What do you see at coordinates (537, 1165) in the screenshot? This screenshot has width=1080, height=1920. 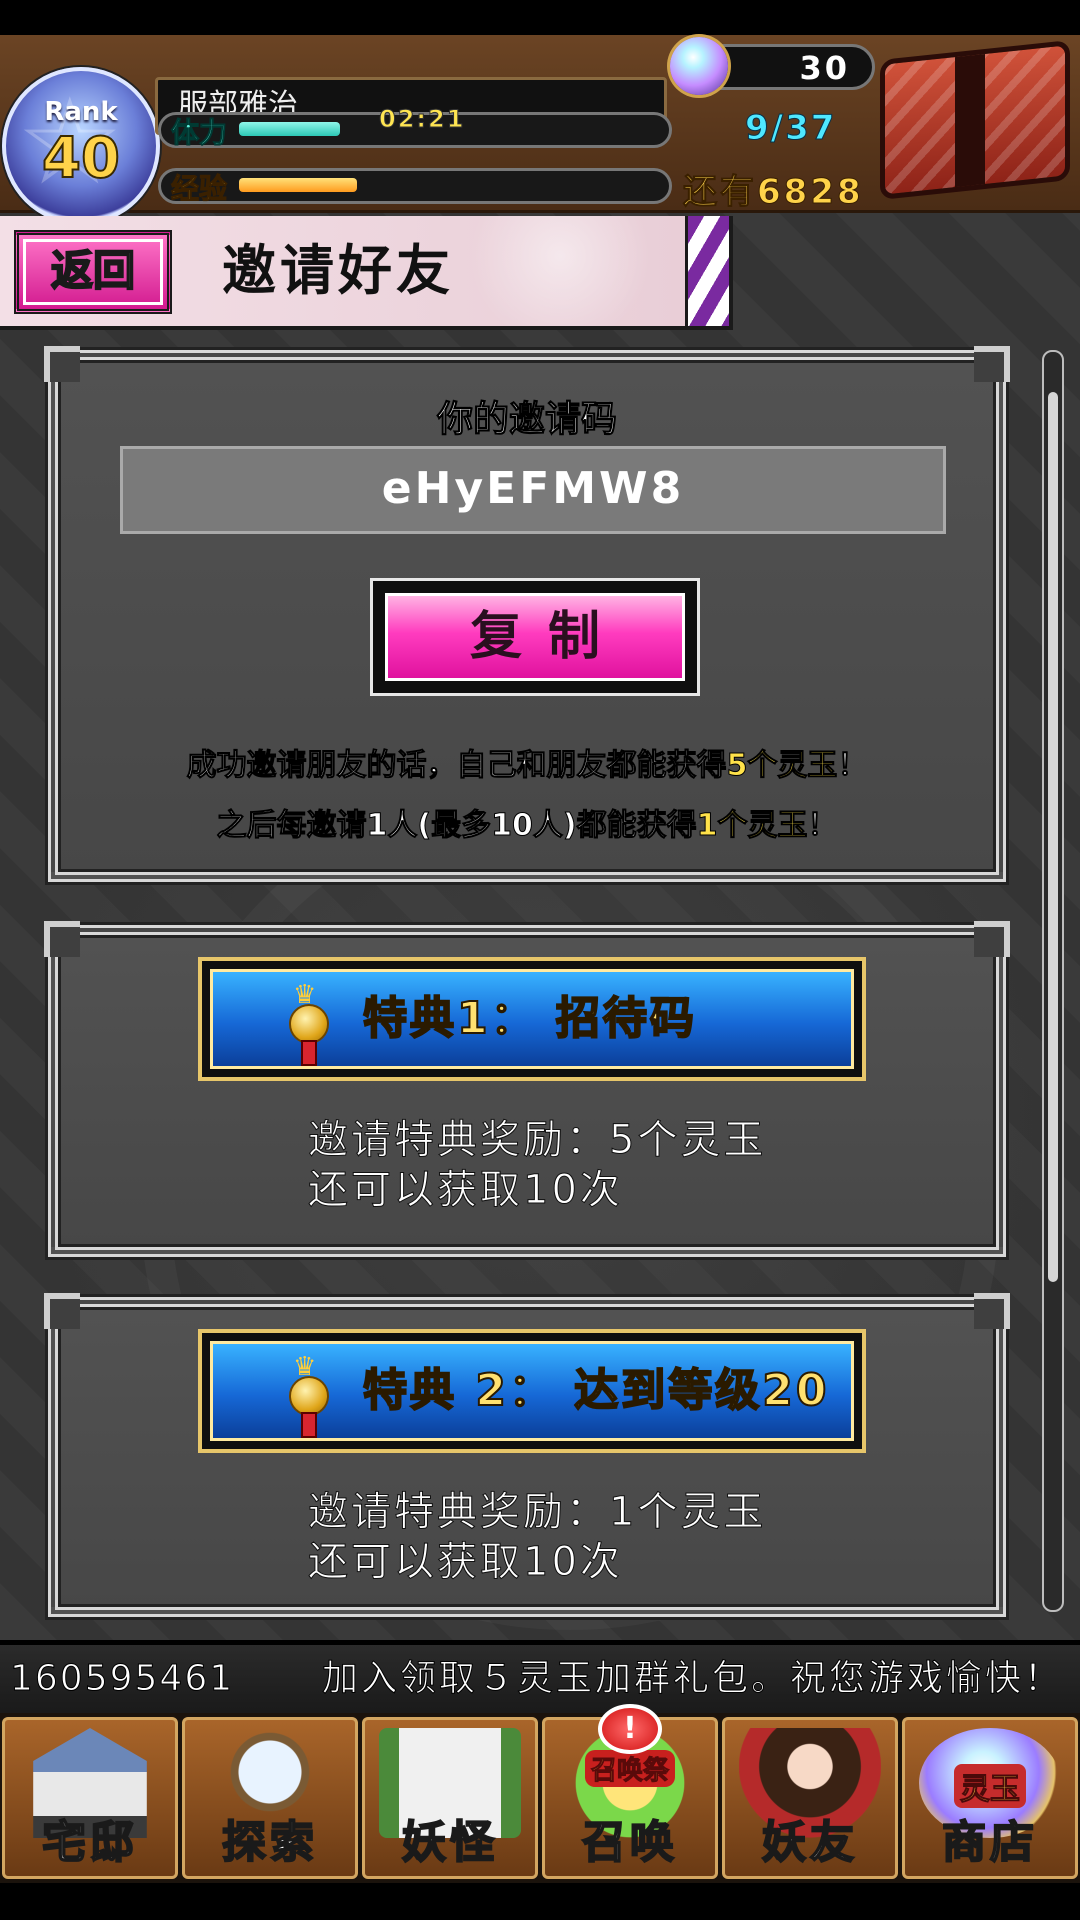 I see `perk-details-1: 邀请特典奖励：5个灵玉 还可以获取10次` at bounding box center [537, 1165].